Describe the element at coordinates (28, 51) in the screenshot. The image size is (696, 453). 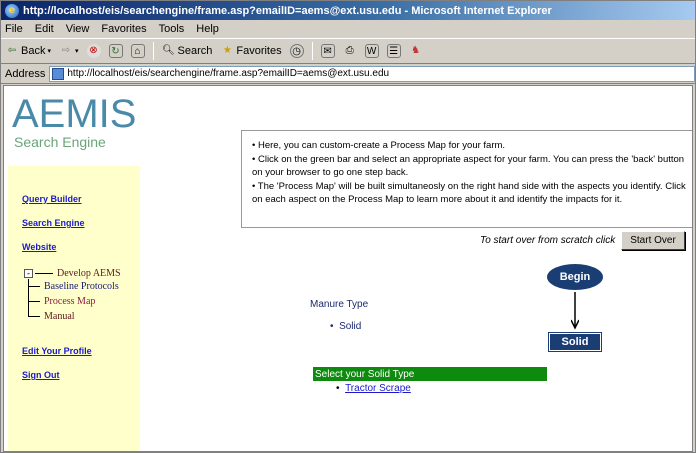
I see `back-button: ⇦ Back ▾` at that location.